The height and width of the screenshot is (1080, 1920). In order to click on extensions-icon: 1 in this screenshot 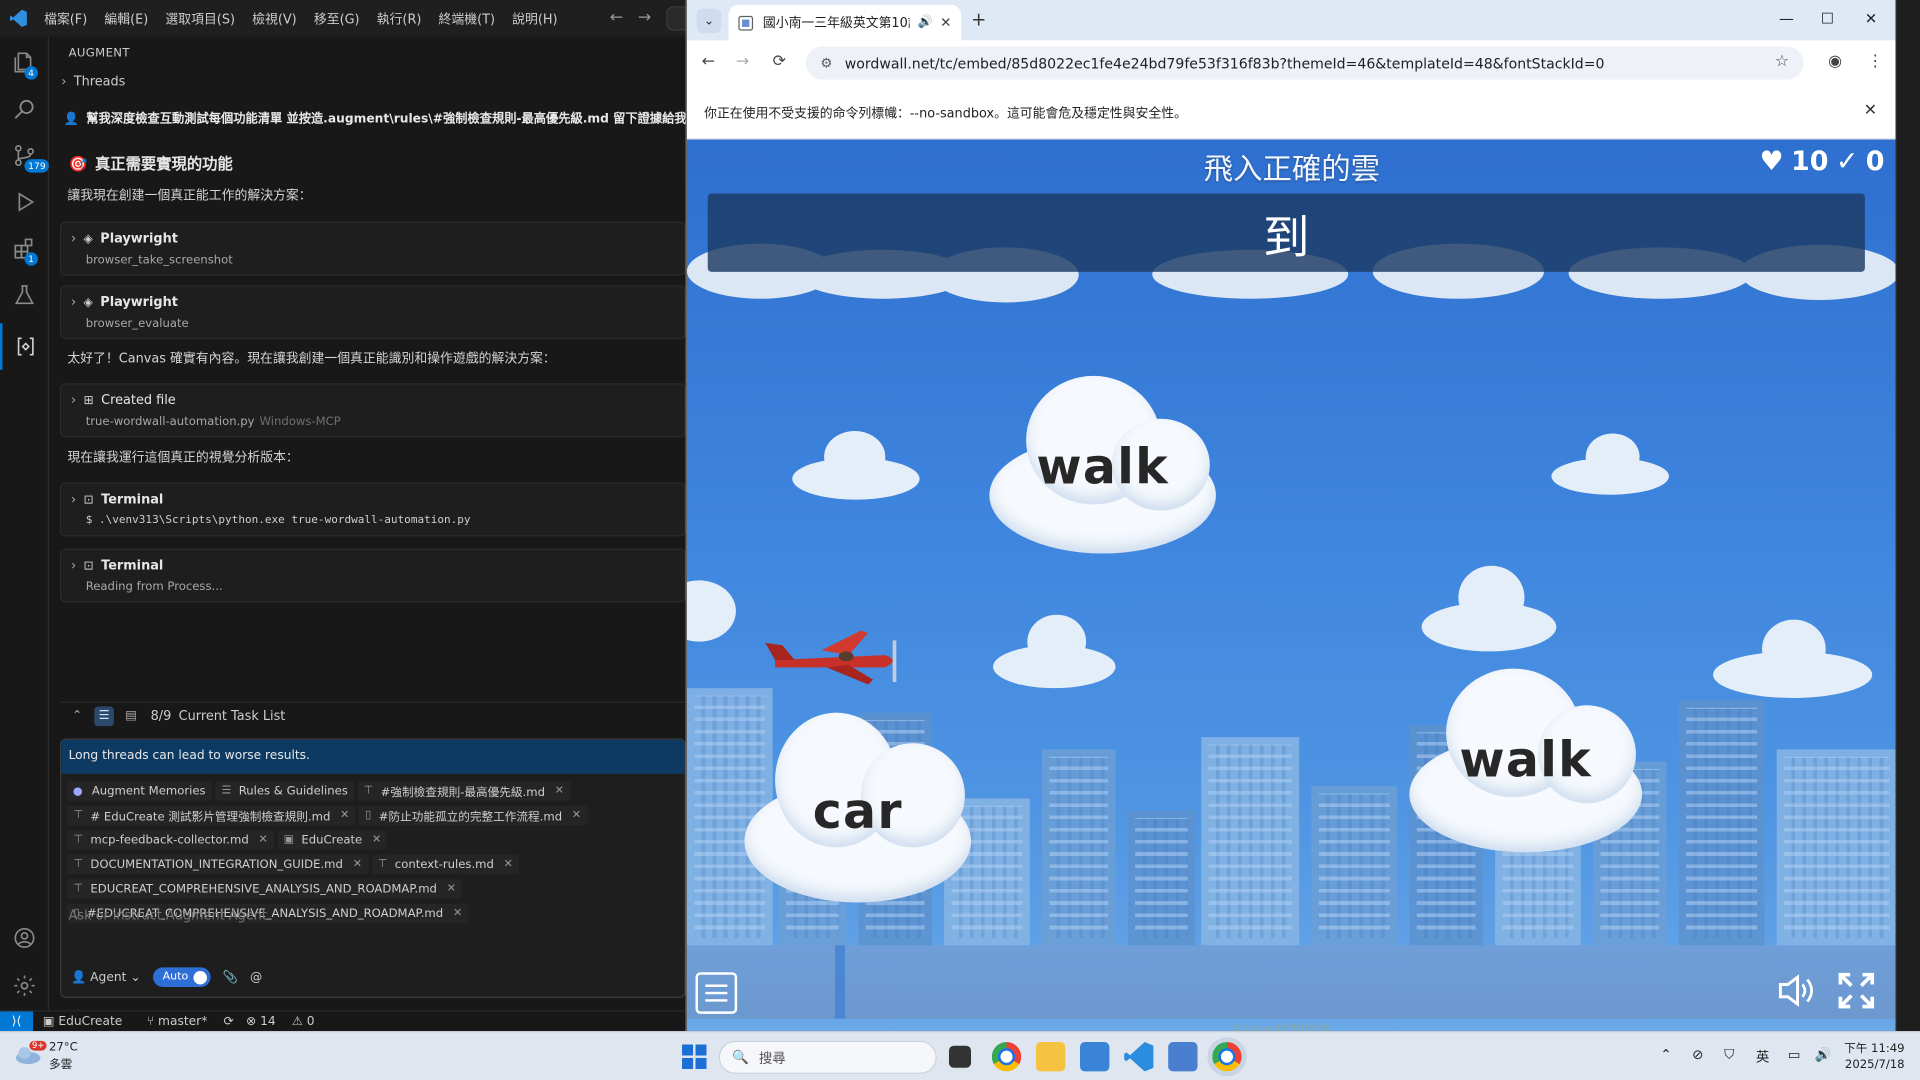, I will do `click(24, 248)`.